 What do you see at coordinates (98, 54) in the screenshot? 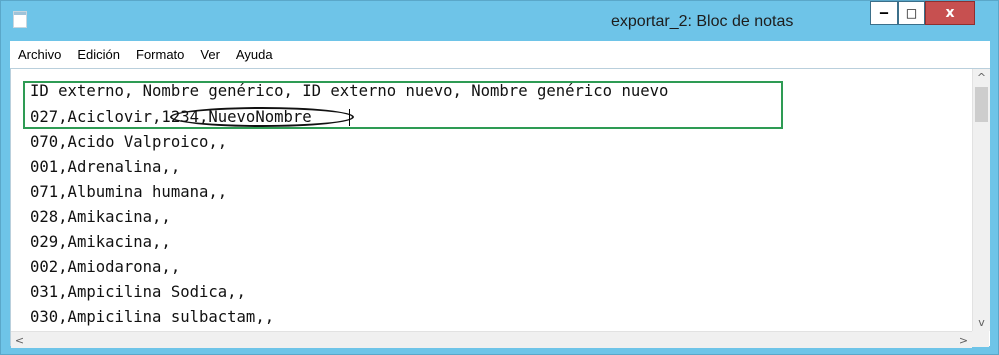
I see `menu-edicion: Edición` at bounding box center [98, 54].